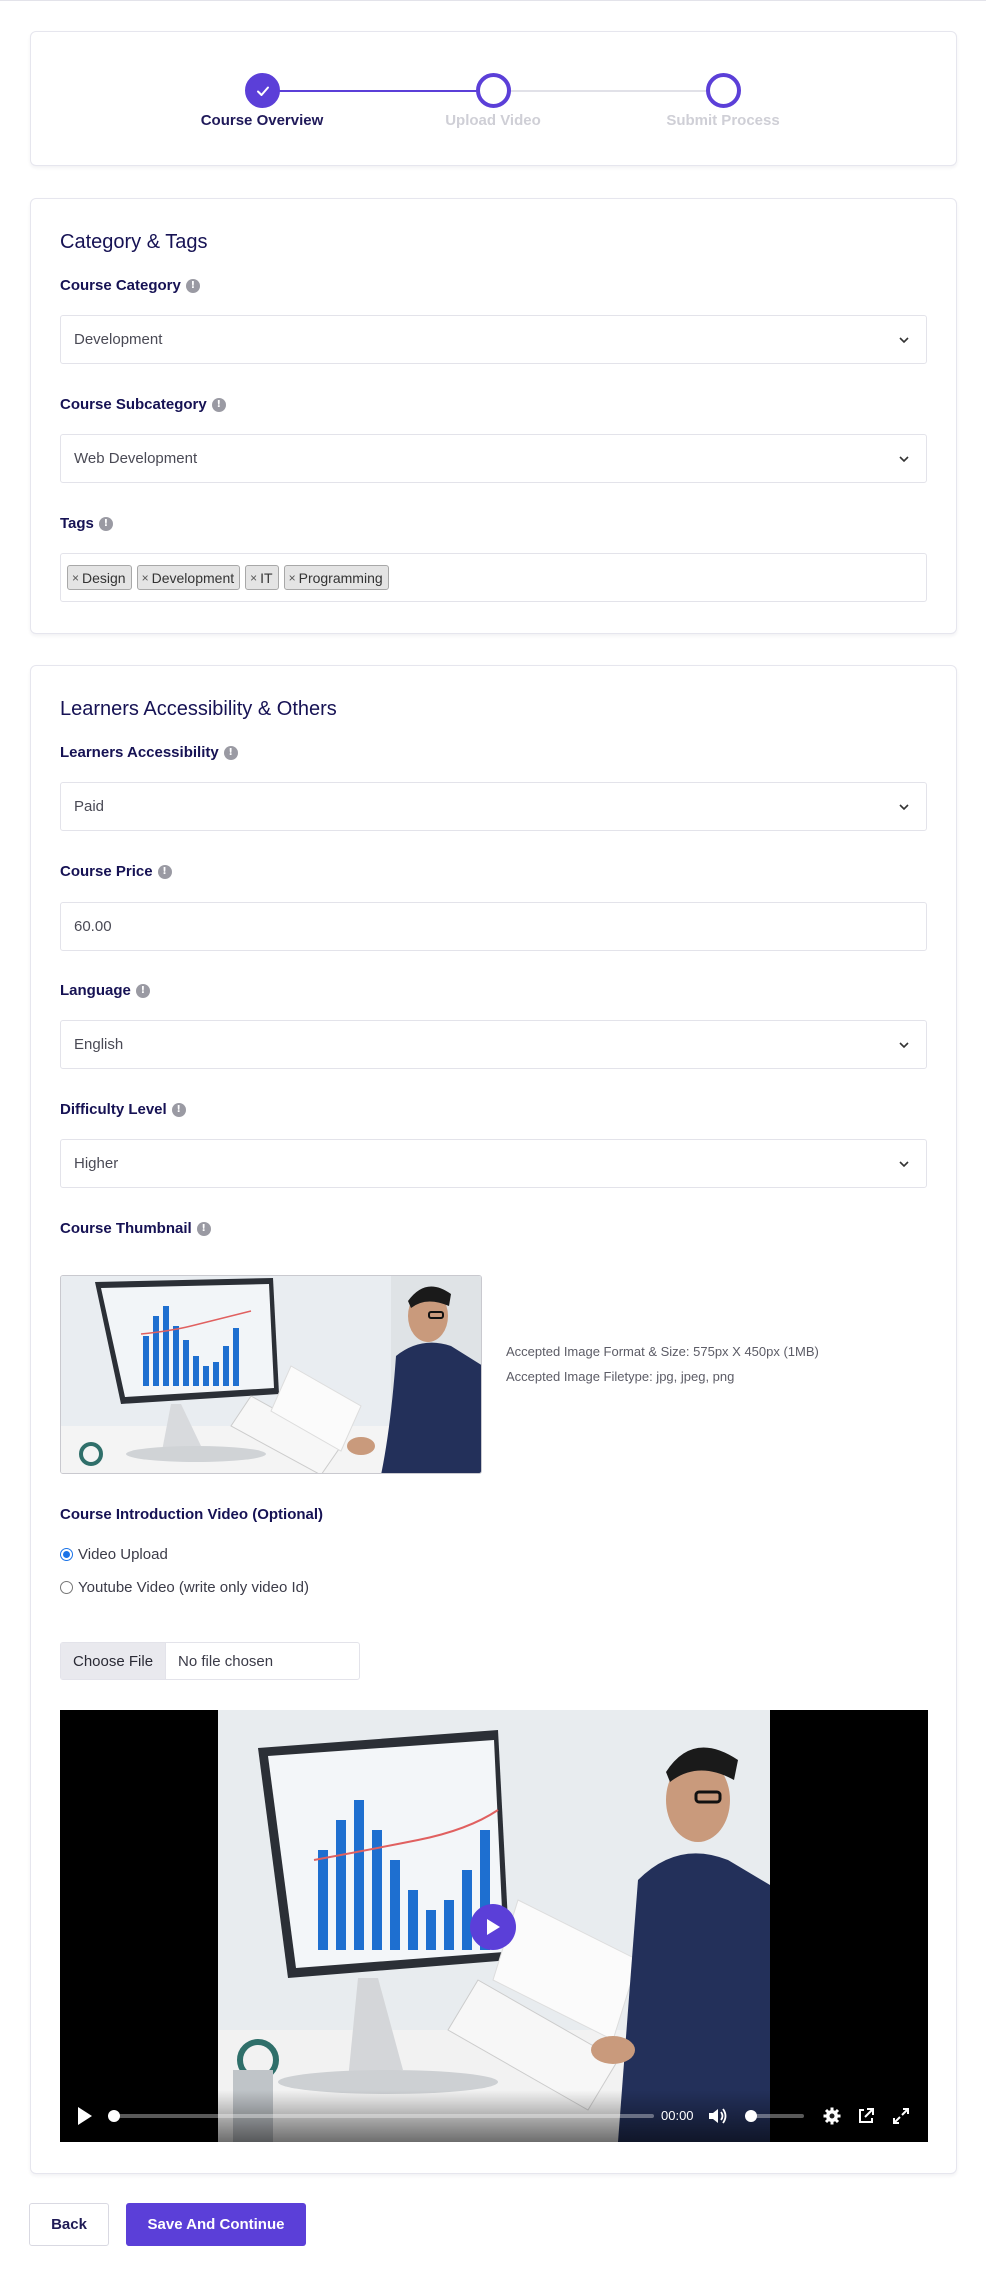 This screenshot has height=2294, width=986. I want to click on external-link-icon, so click(866, 2116).